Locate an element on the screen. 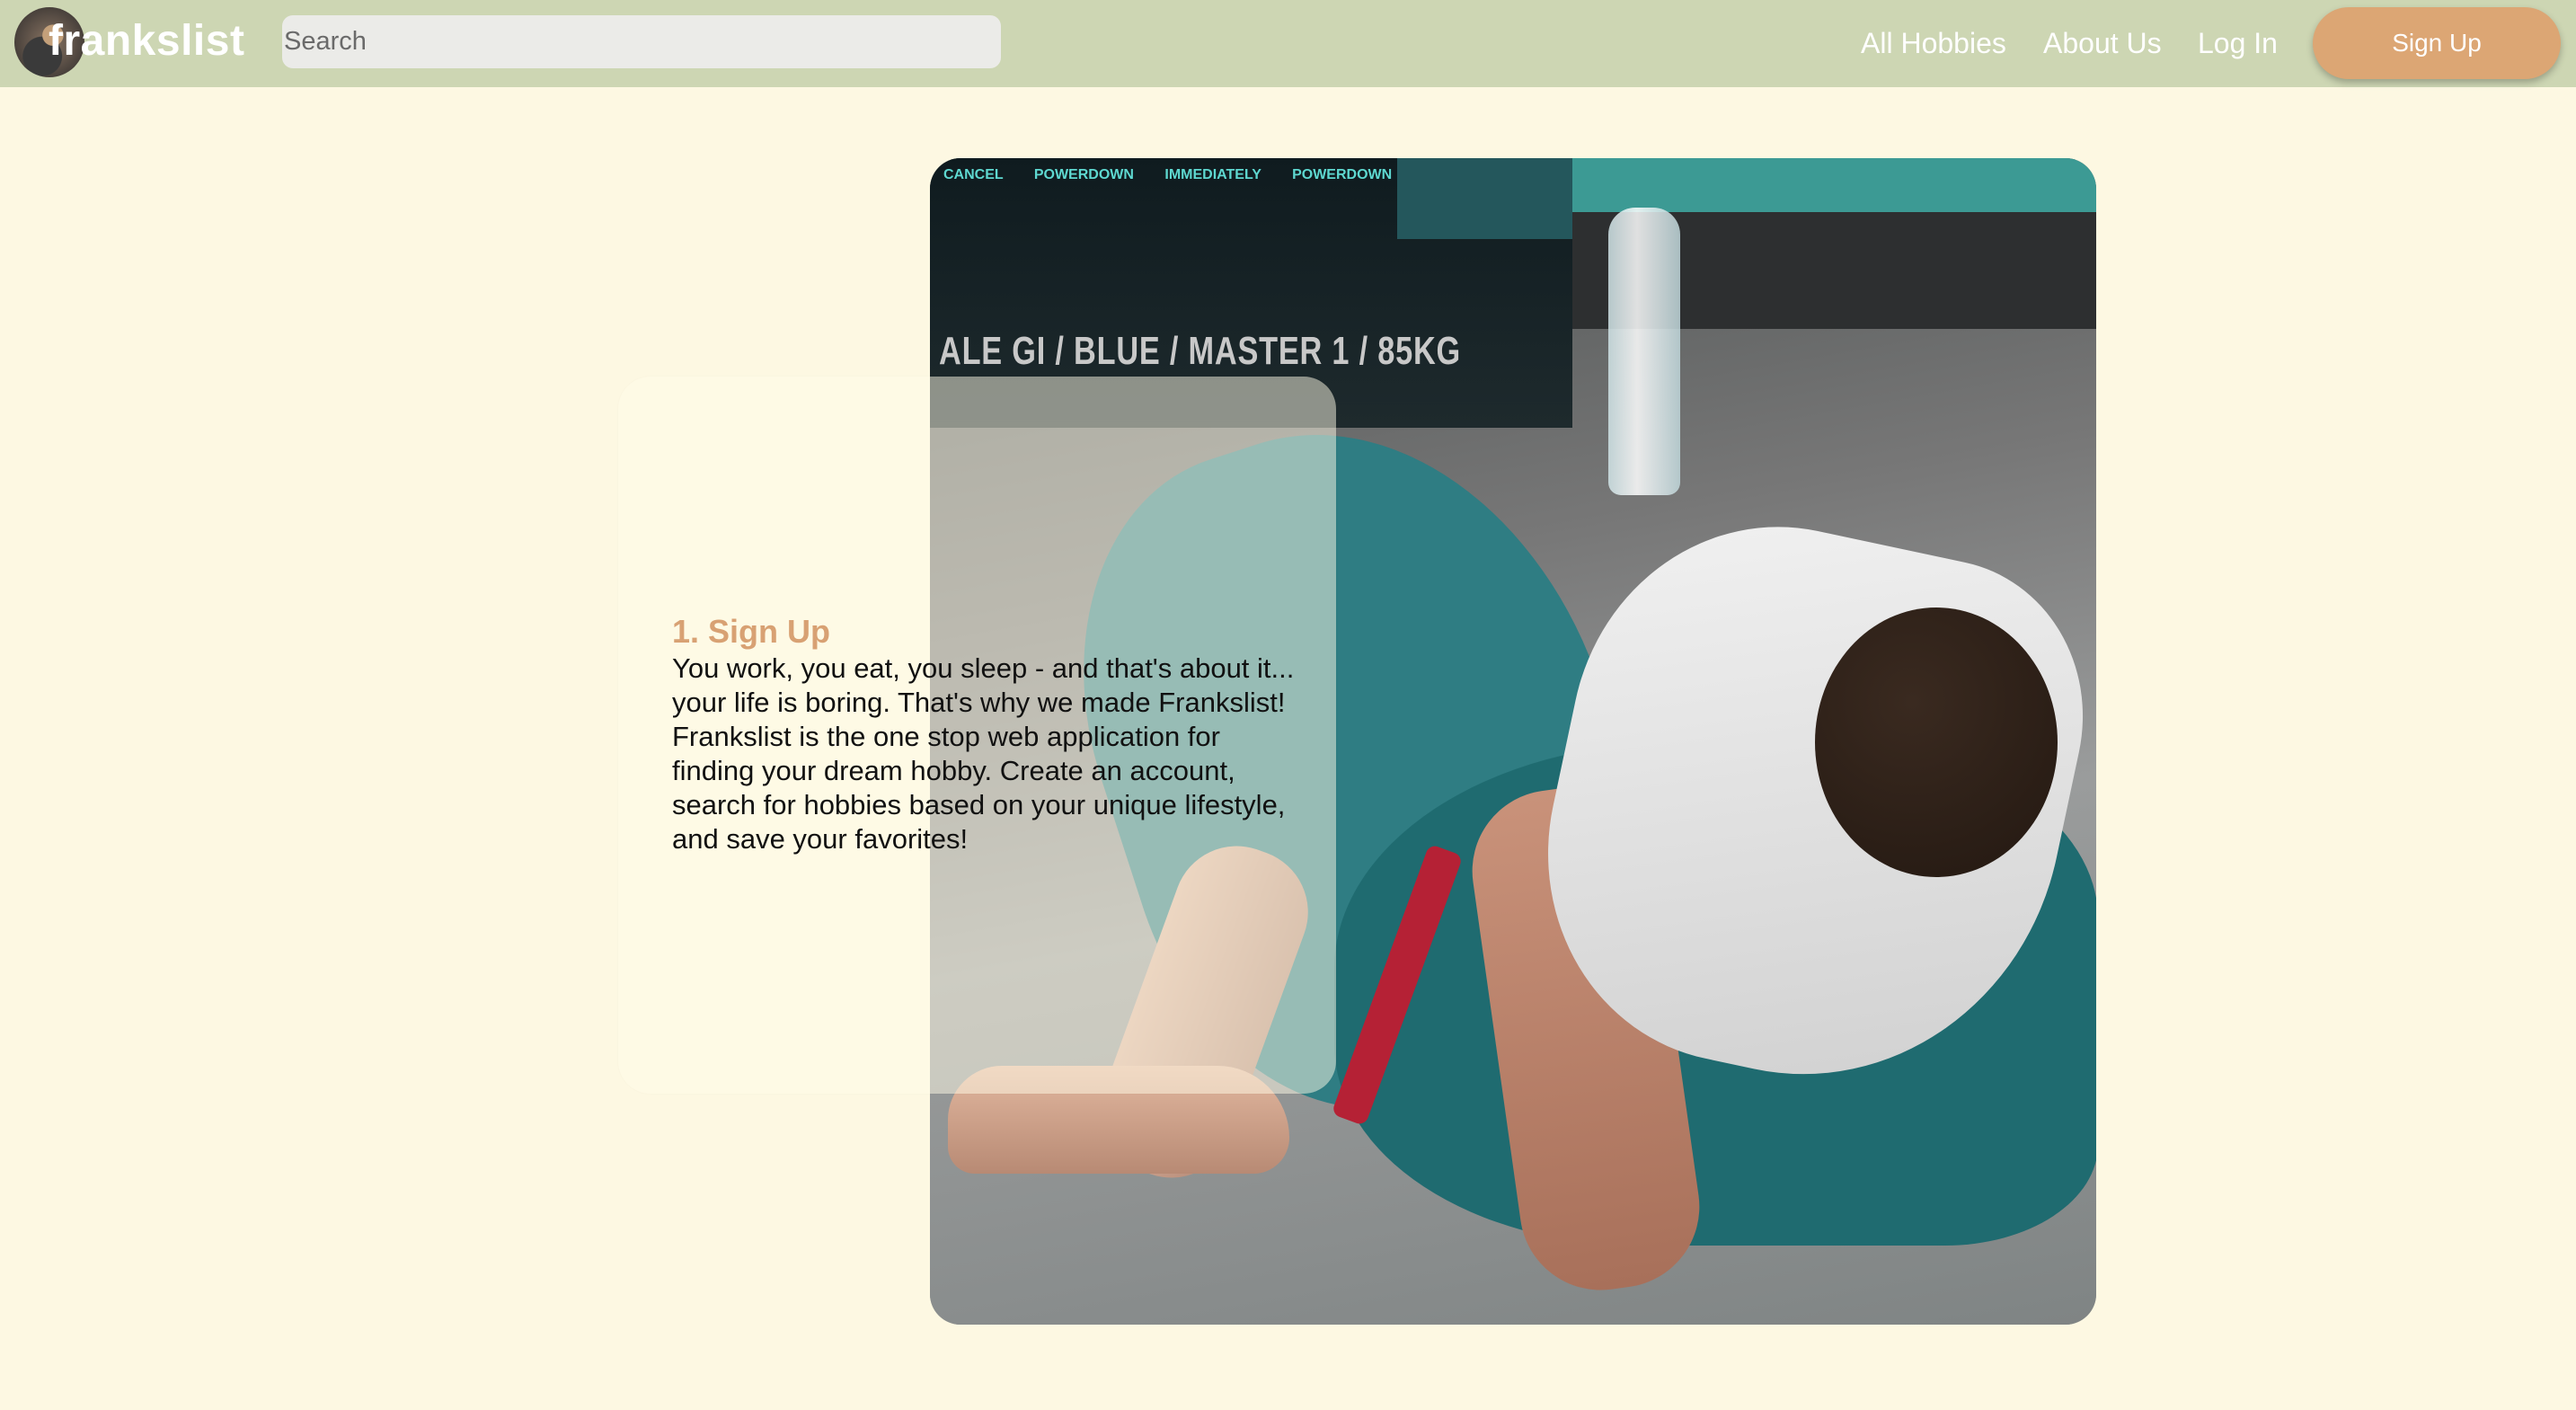  photo-scoreboard-text: ALE GI / BLUE / MASTER 1 / 85KG is located at coordinates (1201, 351).